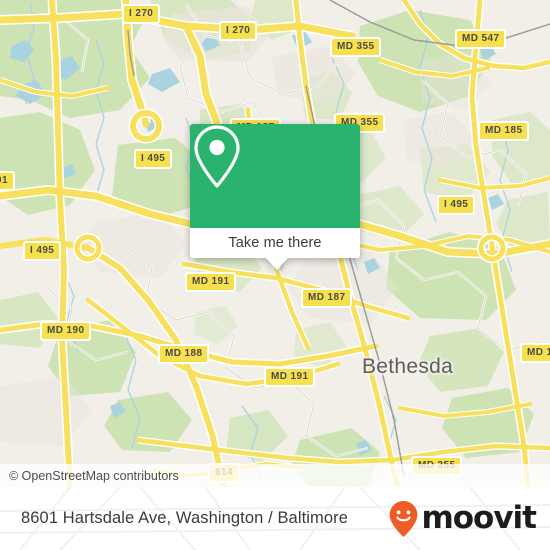 The height and width of the screenshot is (550, 550). Describe the element at coordinates (404, 518) in the screenshot. I see `moovit-smiley-pin-icon` at that location.